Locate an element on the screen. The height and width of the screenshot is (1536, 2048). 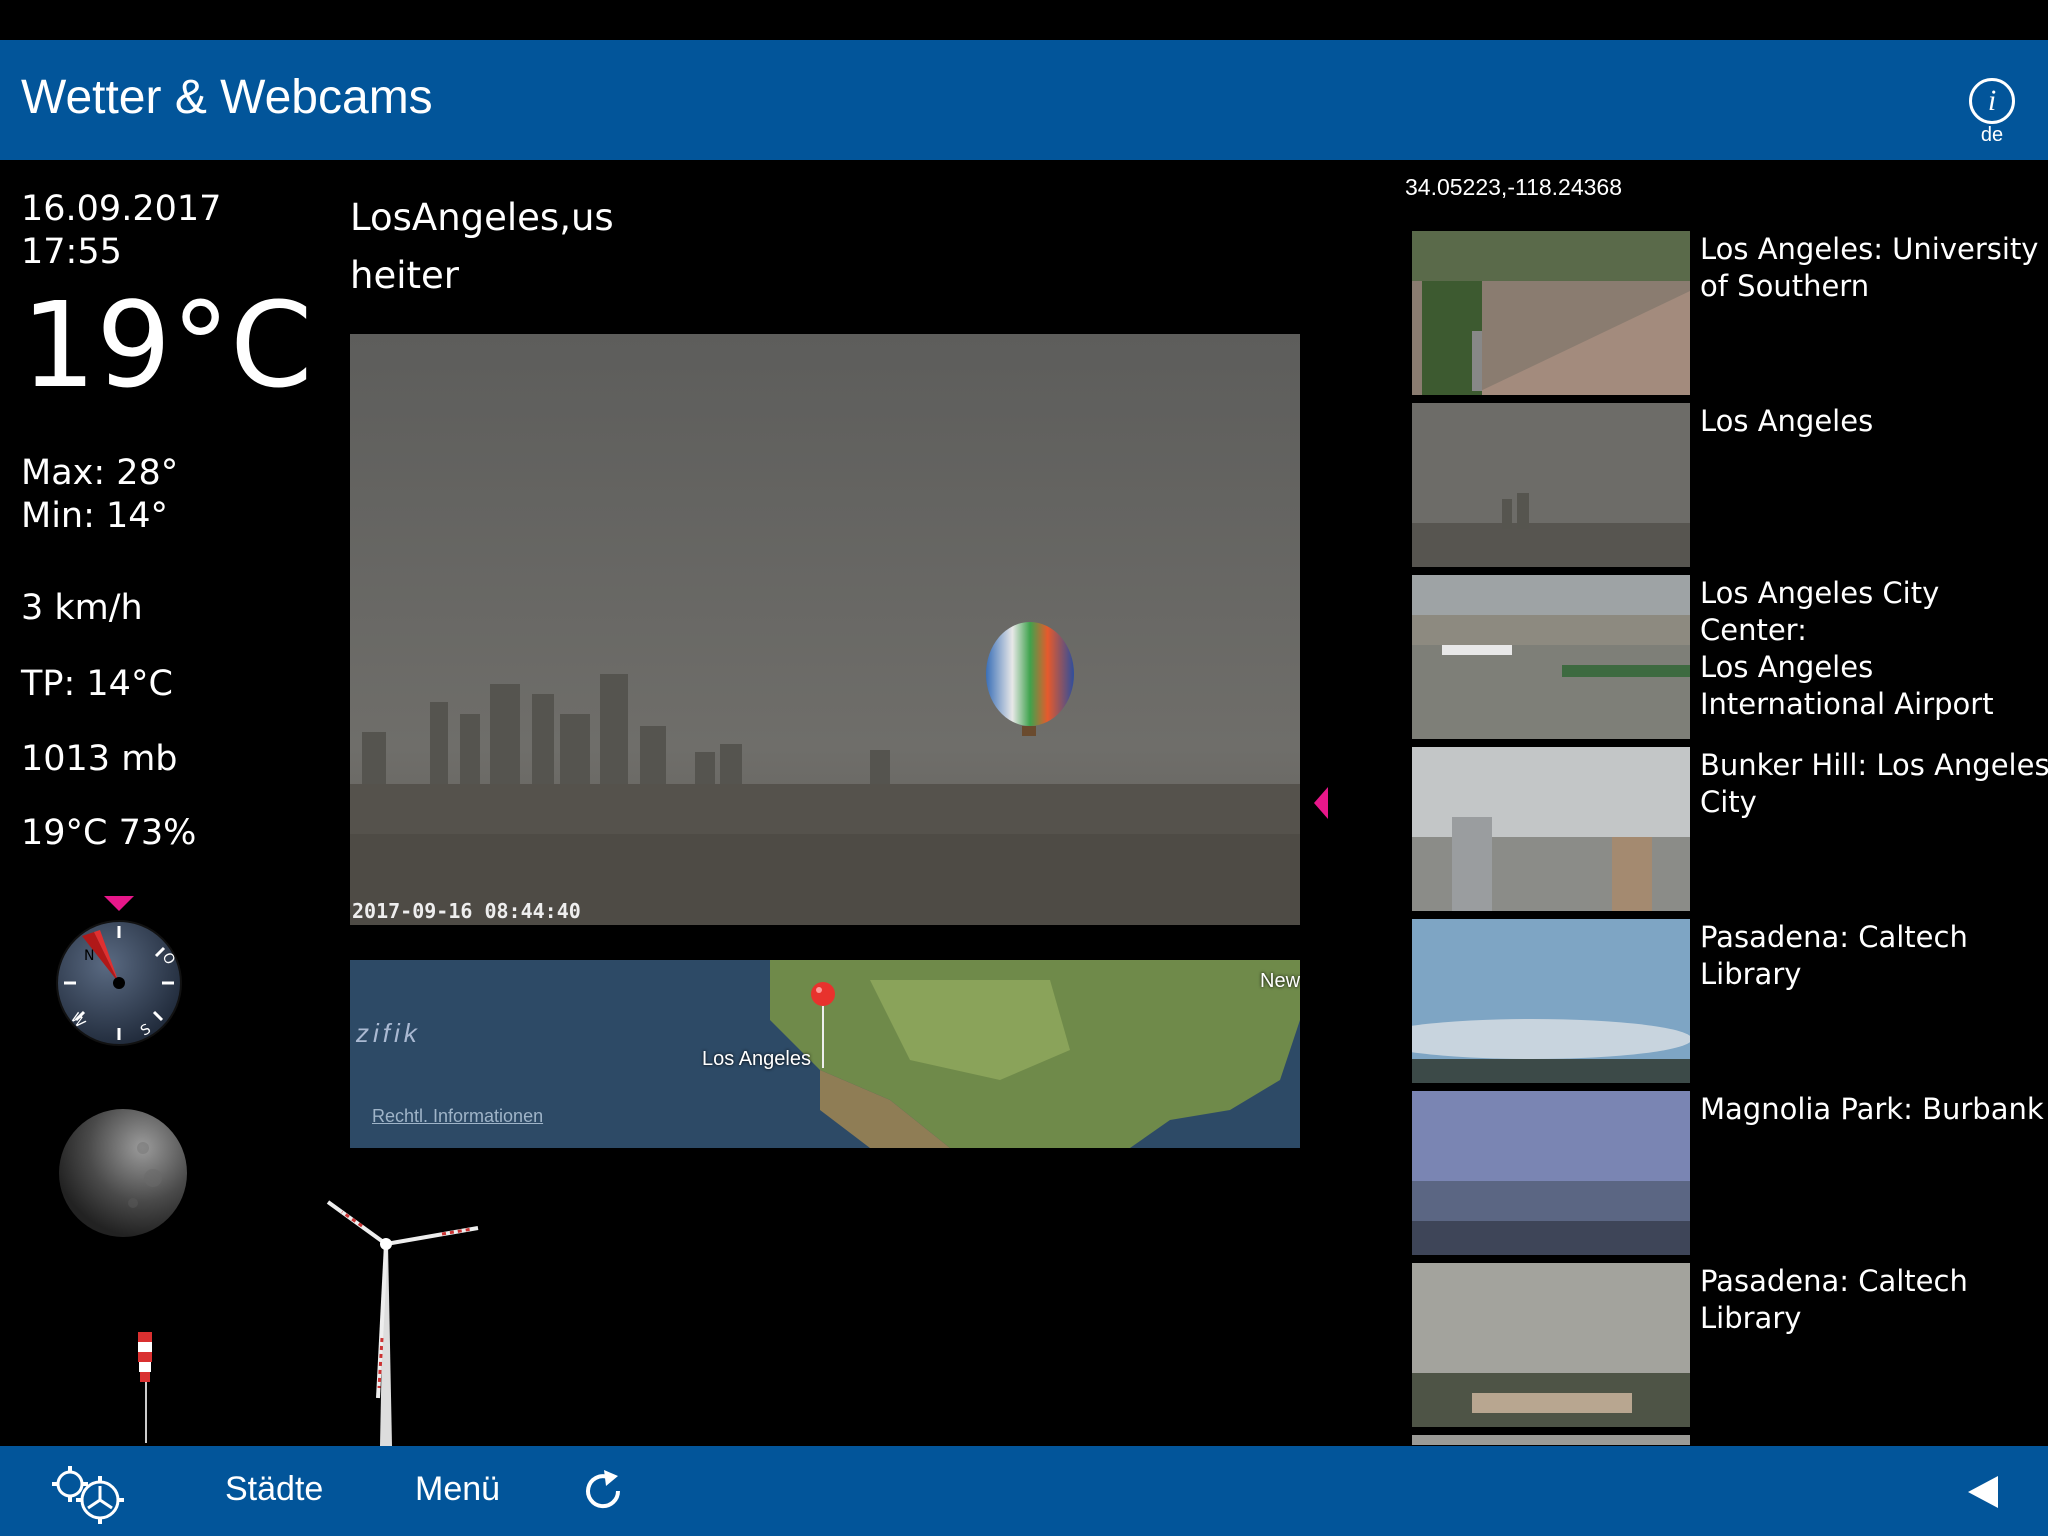
date: 16.09.2017 is located at coordinates (121, 209).